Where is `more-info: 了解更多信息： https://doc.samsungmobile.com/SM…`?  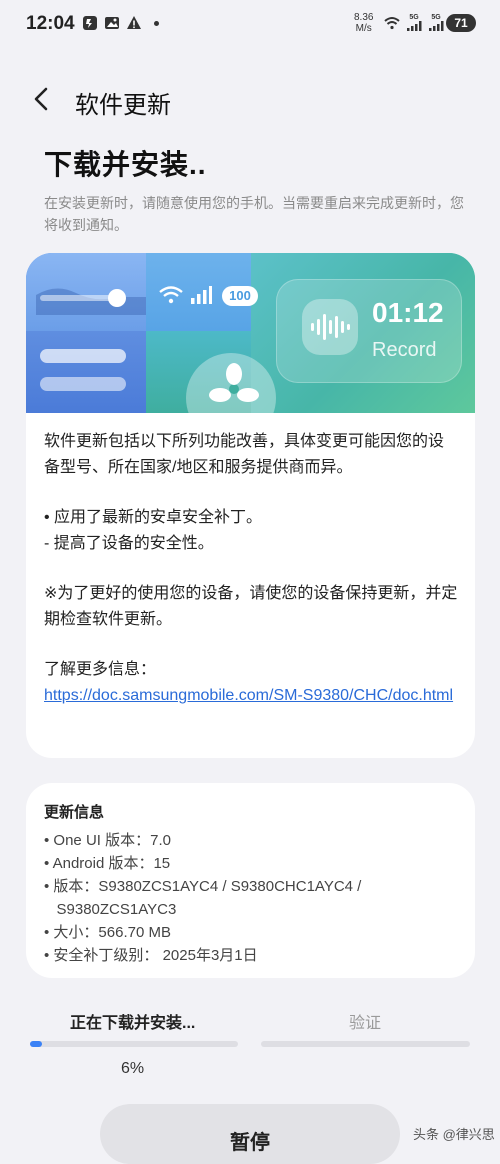
more-info: 了解更多信息： https://doc.samsungmobile.com/SM… is located at coordinates (251, 683).